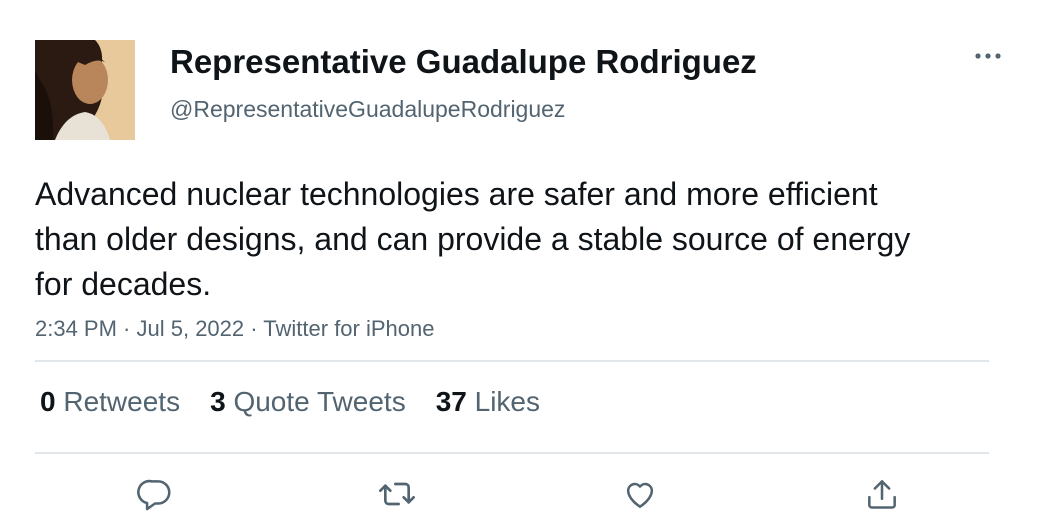 The width and height of the screenshot is (1050, 525). I want to click on likes-label: Likes, so click(507, 401).